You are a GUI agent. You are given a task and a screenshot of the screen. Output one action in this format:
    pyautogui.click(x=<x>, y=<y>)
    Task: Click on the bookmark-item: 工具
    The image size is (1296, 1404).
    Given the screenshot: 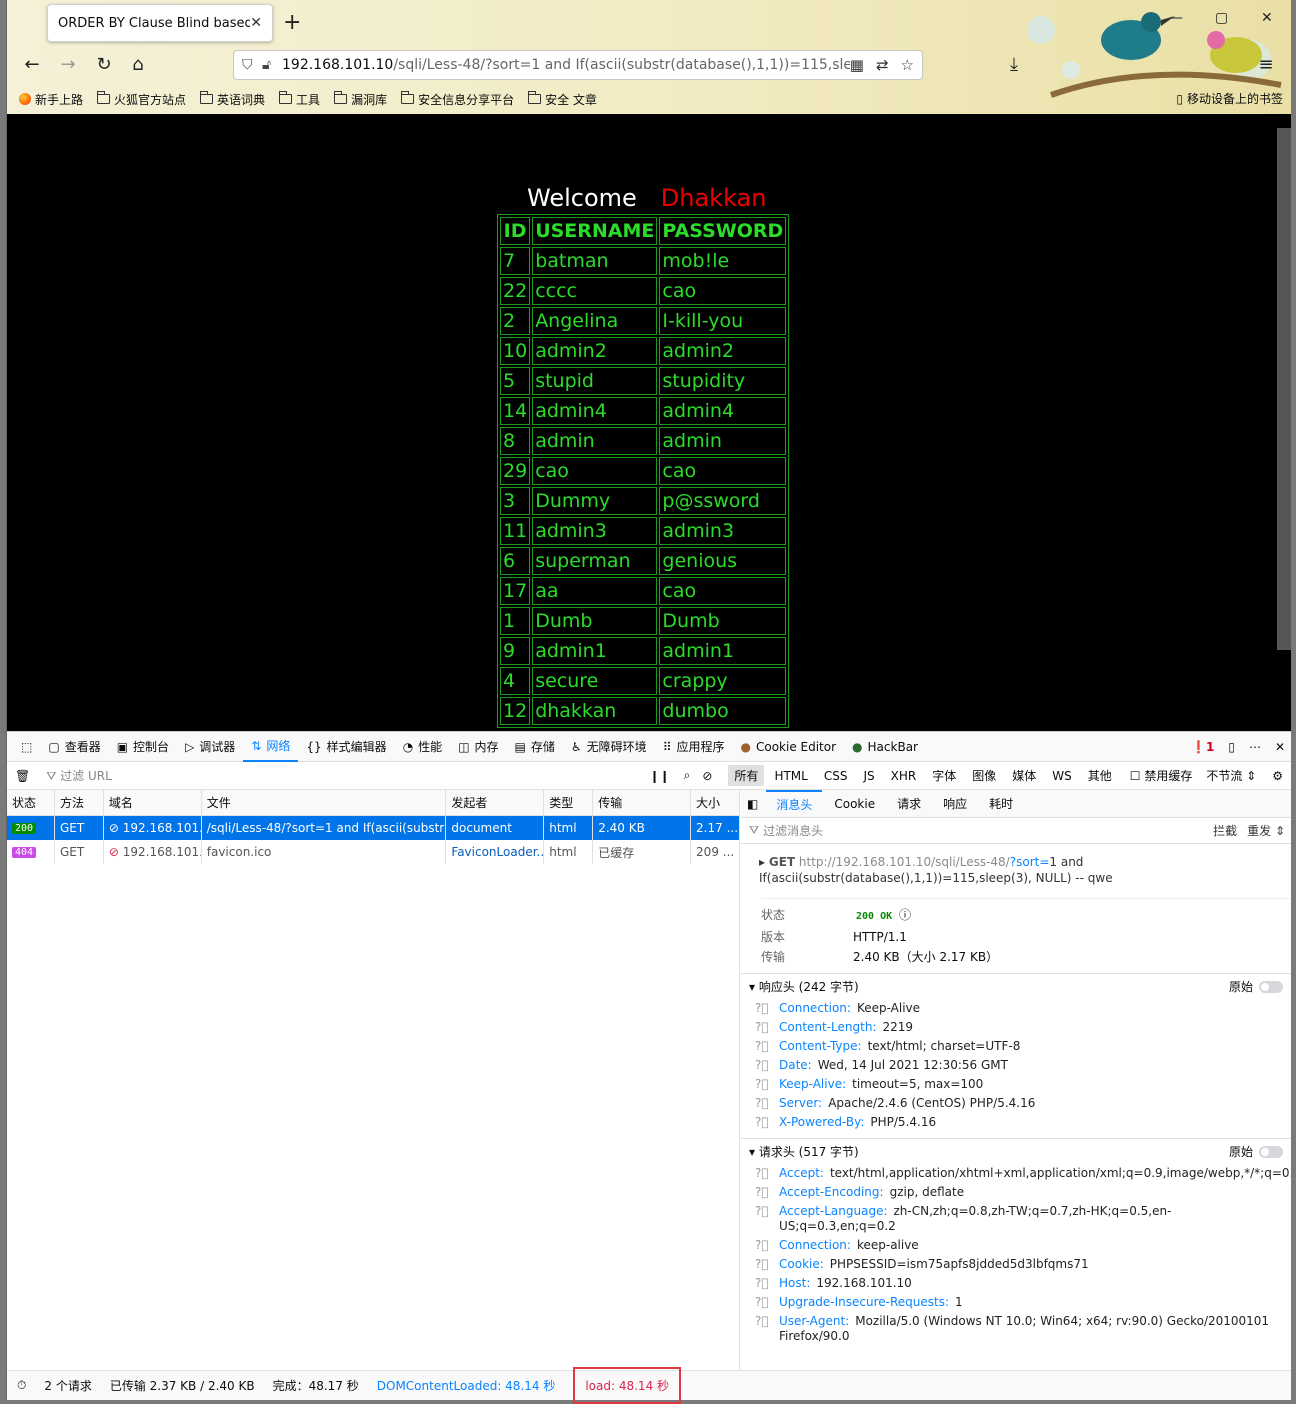 What is the action you would take?
    pyautogui.click(x=299, y=99)
    